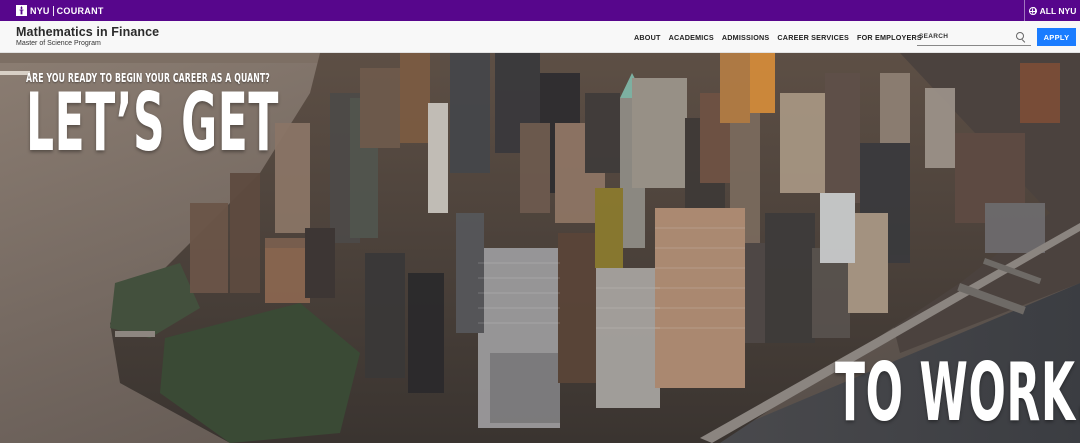  What do you see at coordinates (889, 37) in the screenshot?
I see `nav-item-for-employers: FOR EMPLOYERS` at bounding box center [889, 37].